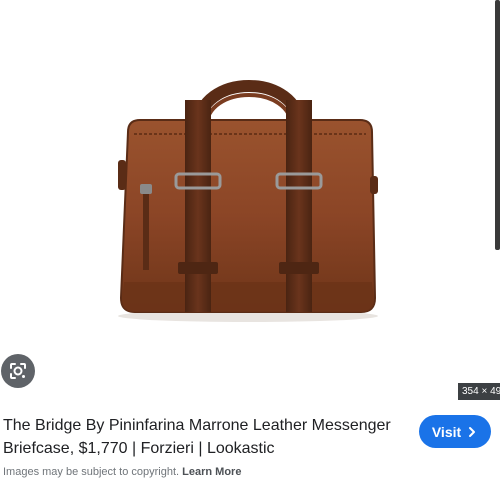 The height and width of the screenshot is (495, 500). I want to click on google-lens-icon, so click(18, 371).